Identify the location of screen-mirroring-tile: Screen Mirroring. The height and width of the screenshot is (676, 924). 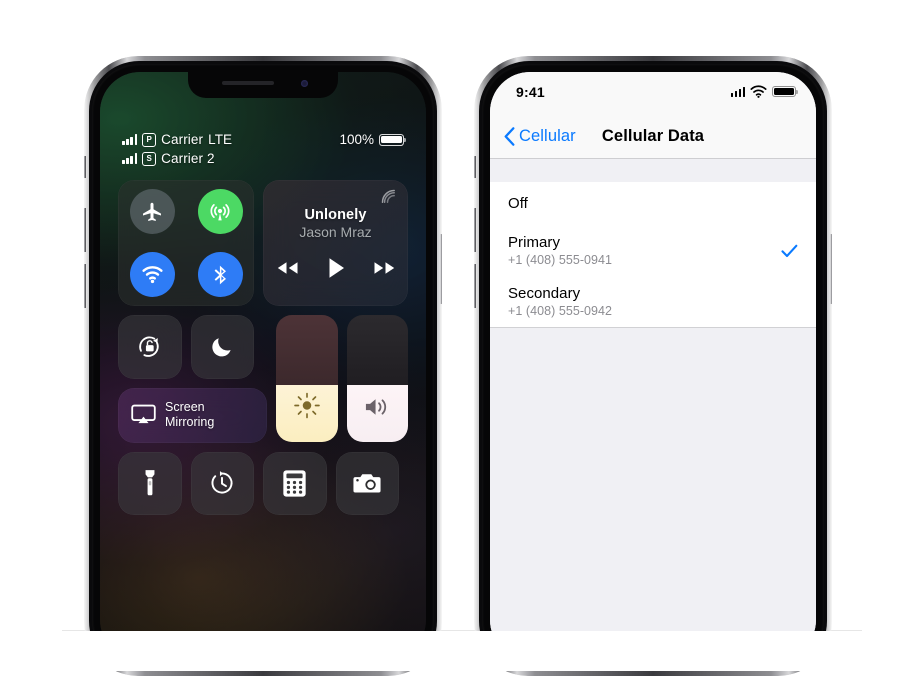
(192, 415).